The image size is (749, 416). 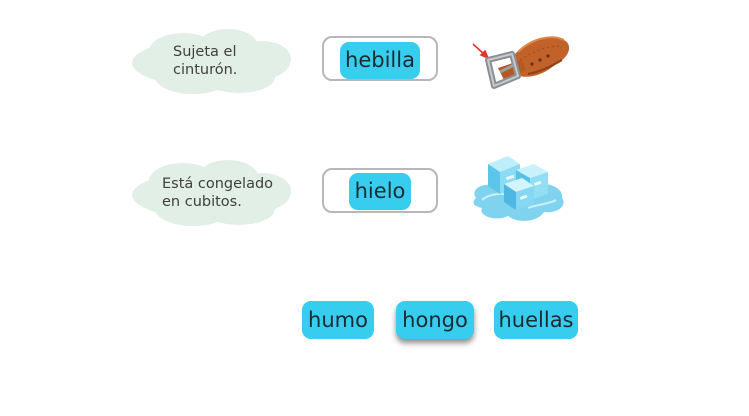 I want to click on clue-cloud-1: Sujeta el cinturón., so click(x=212, y=61).